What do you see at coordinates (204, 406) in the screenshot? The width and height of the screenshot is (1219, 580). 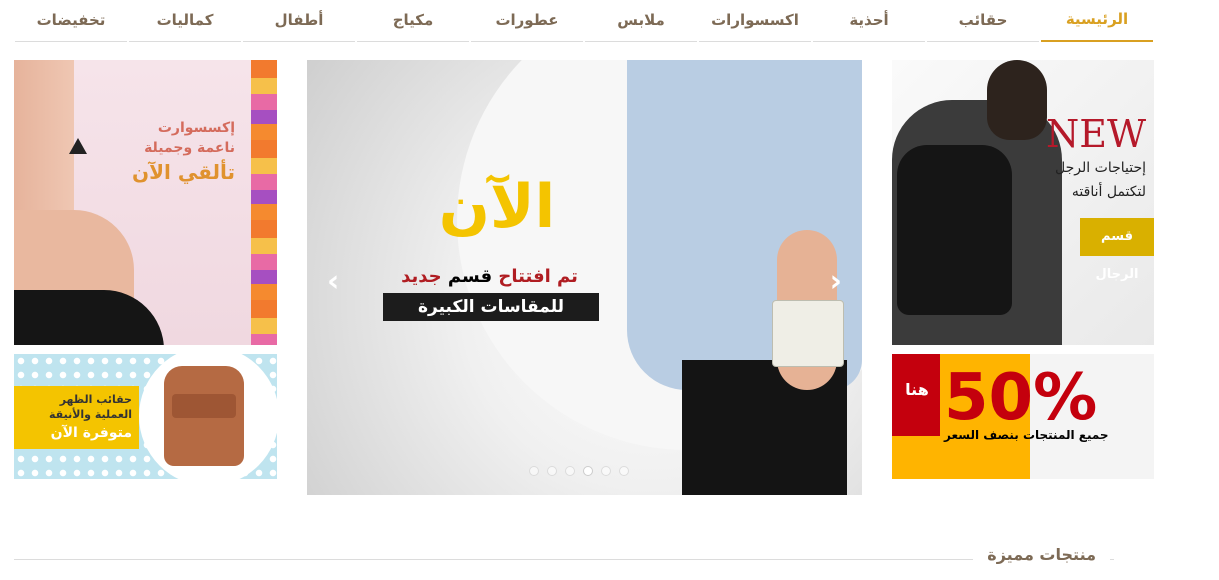 I see `backpack-flap-image` at bounding box center [204, 406].